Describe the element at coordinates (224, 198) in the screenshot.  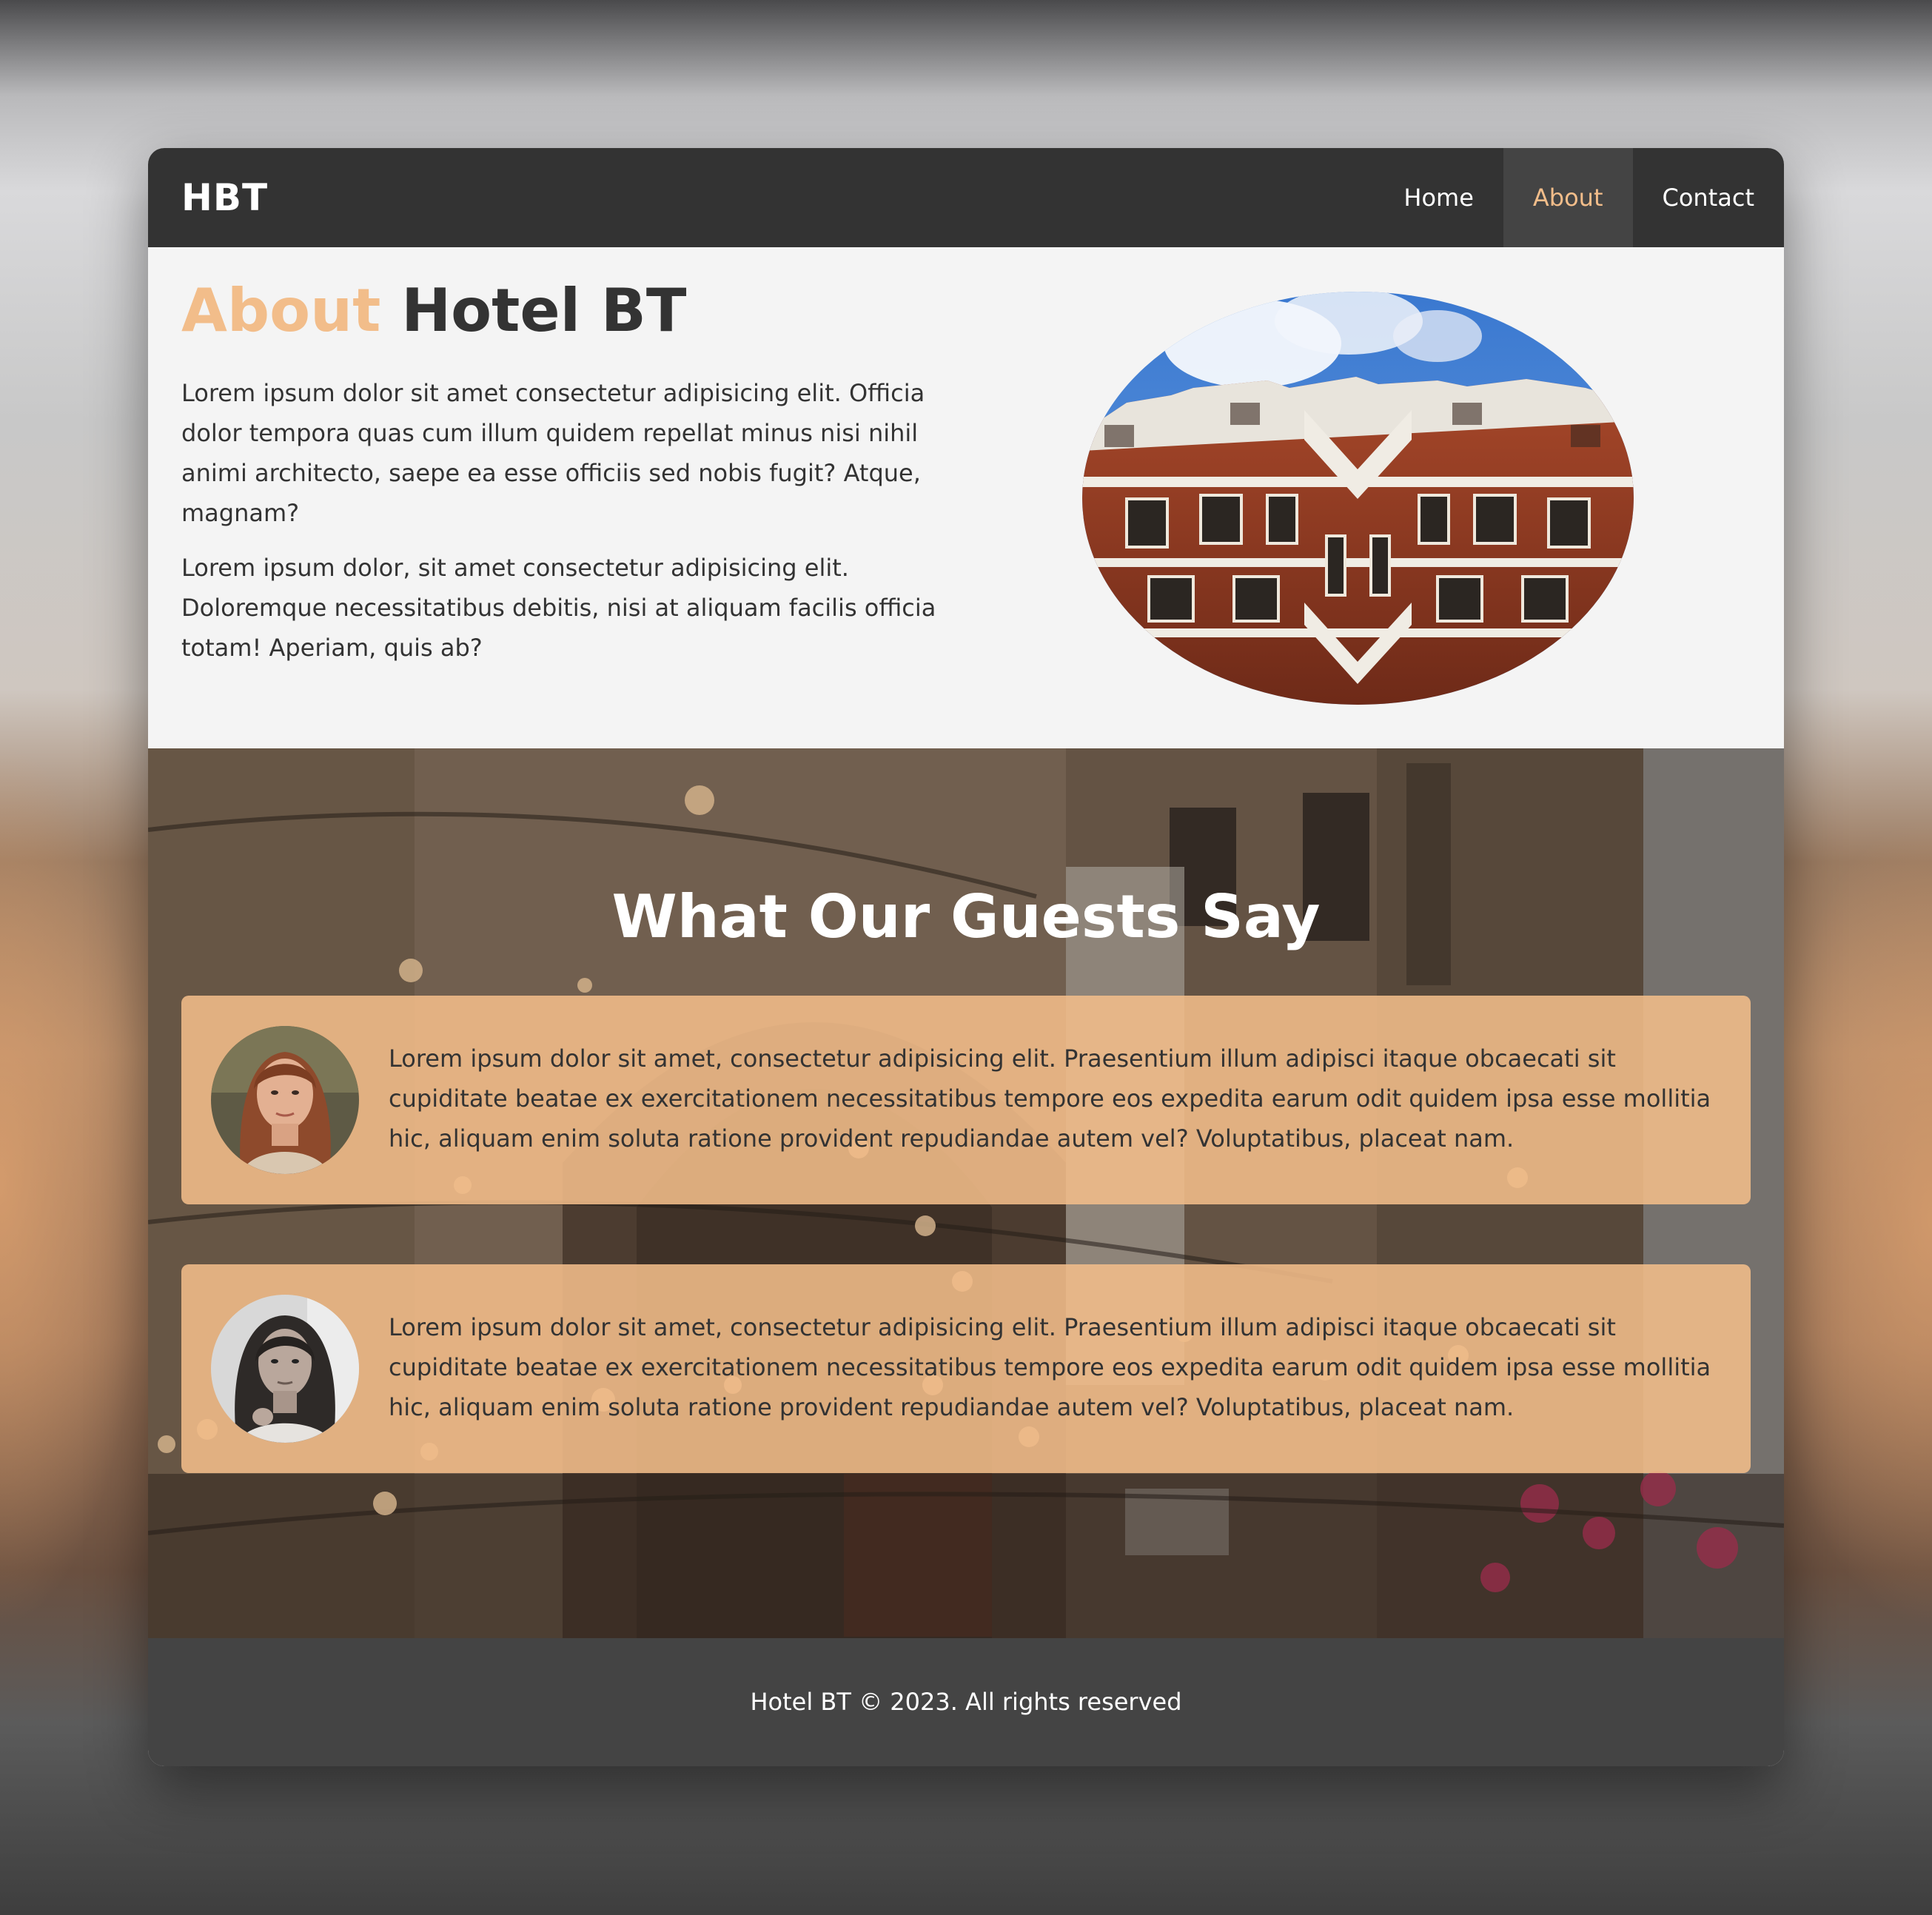
I see `site-logo: HBT` at that location.